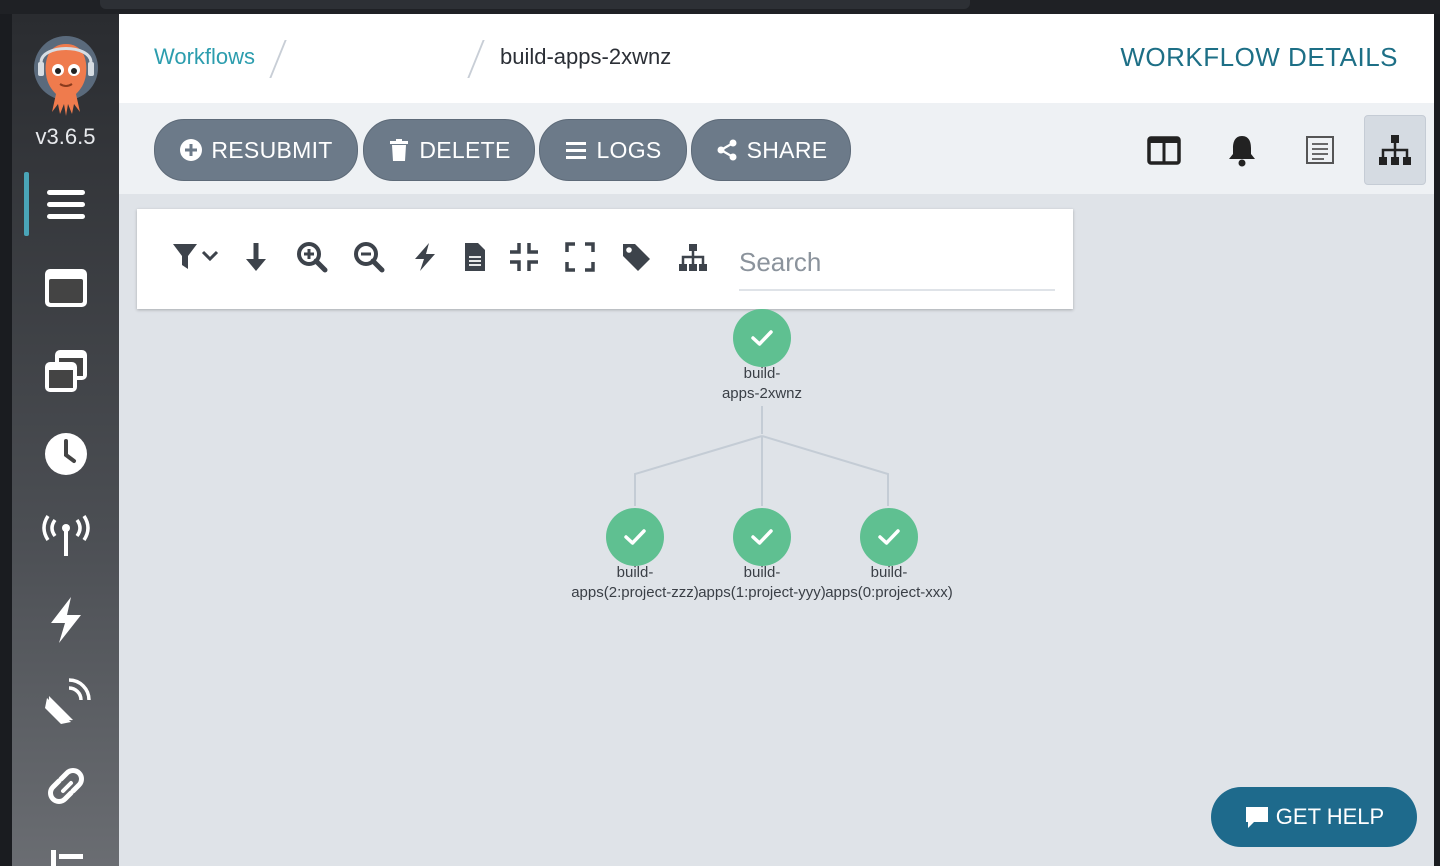 This screenshot has height=866, width=1440. What do you see at coordinates (65, 136) in the screenshot?
I see `version-label: v3.6.5` at bounding box center [65, 136].